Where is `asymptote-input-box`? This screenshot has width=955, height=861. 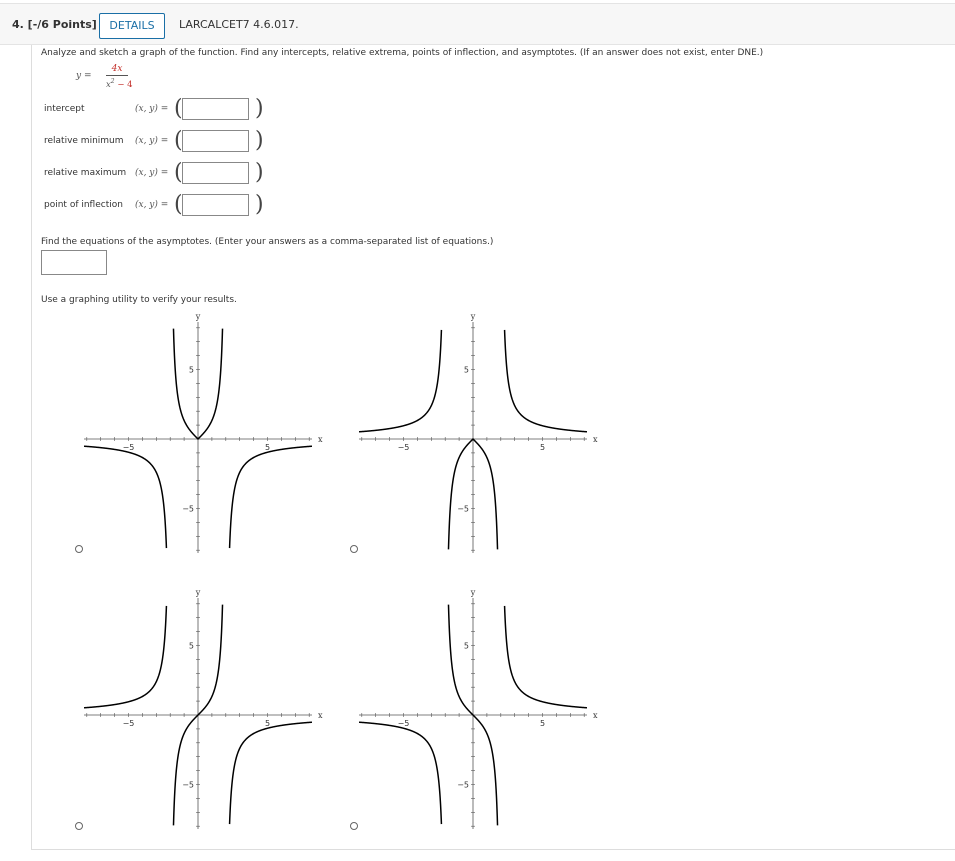
asymptote-input-box is located at coordinates (74, 262).